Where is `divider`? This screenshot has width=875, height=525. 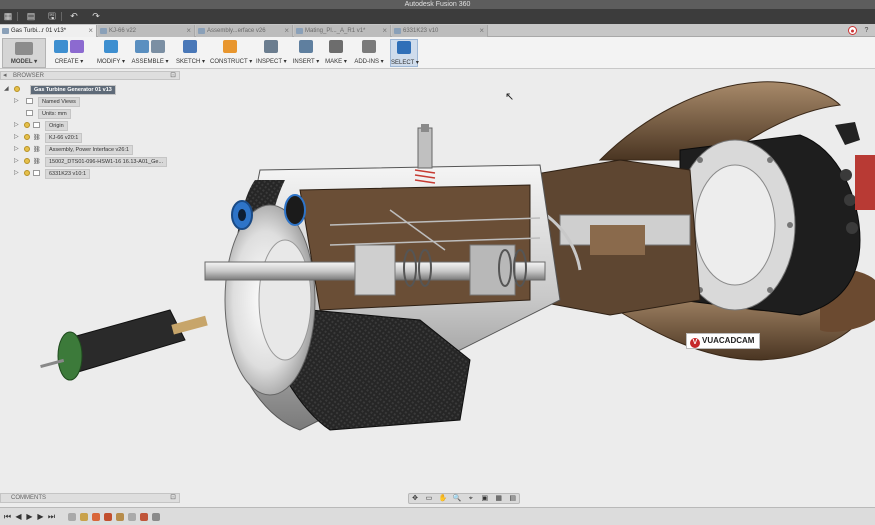
divider is located at coordinates (17, 16).